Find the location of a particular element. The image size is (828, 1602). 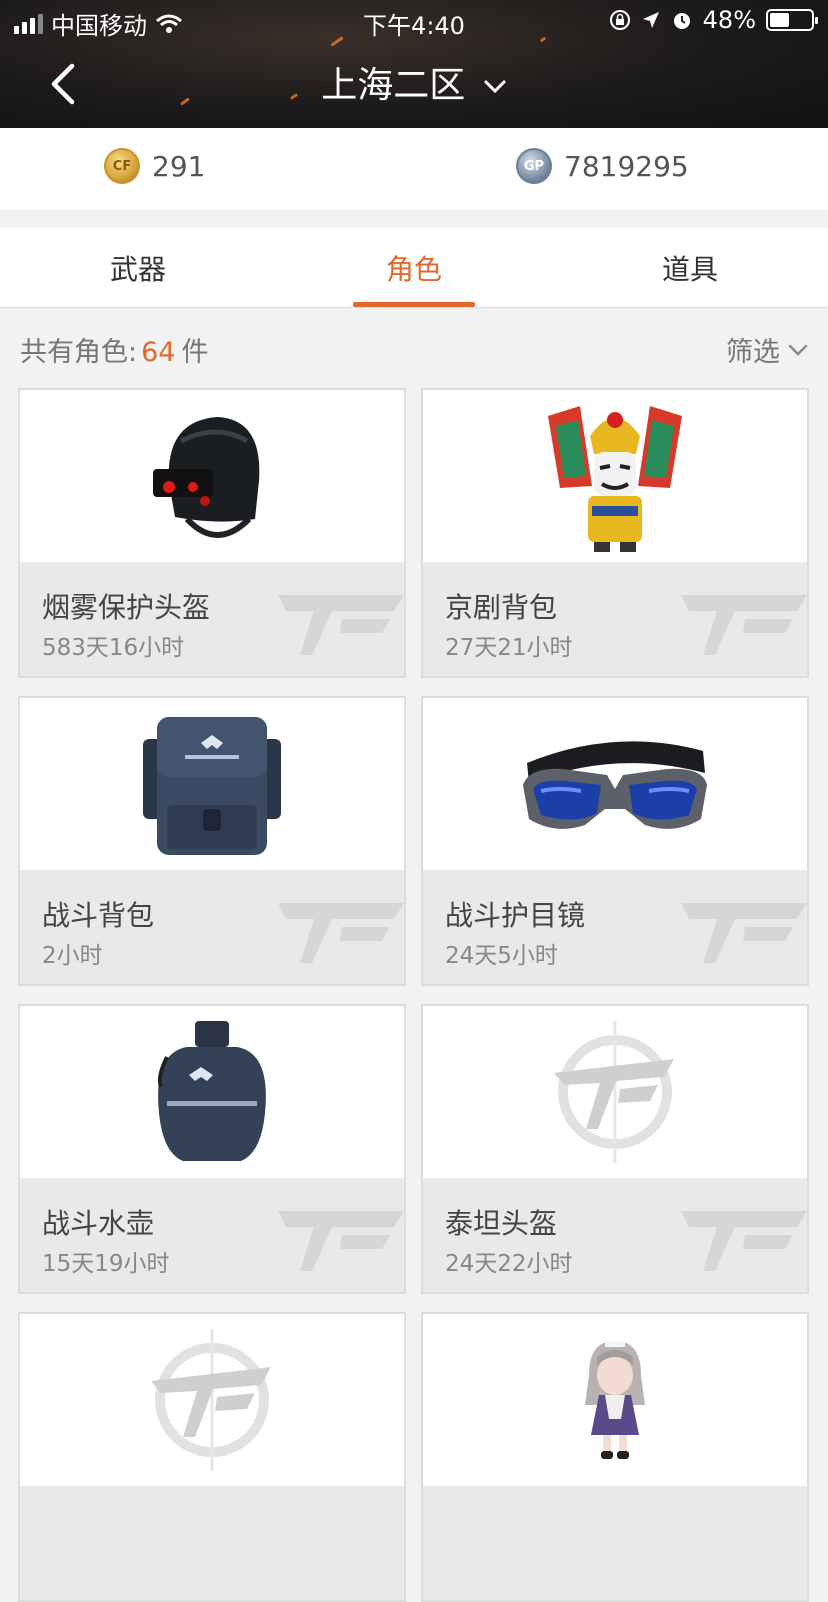

cf-coin-icon: CF is located at coordinates (122, 166).